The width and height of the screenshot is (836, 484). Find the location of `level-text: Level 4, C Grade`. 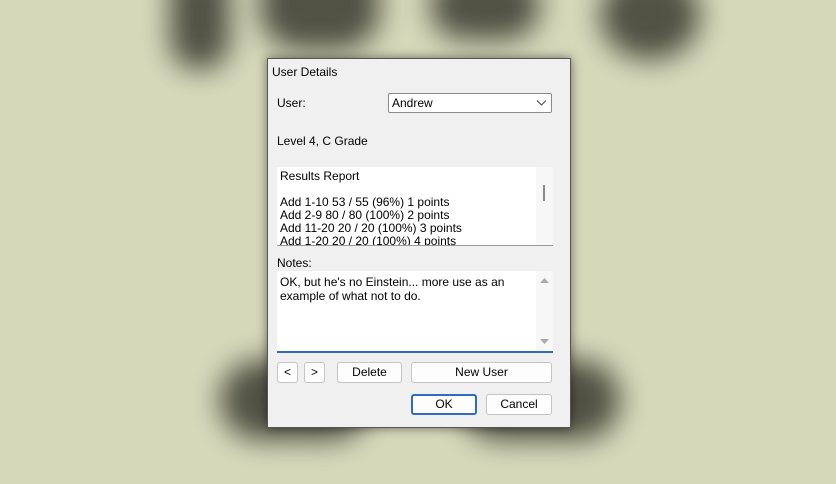

level-text: Level 4, C Grade is located at coordinates (322, 141).